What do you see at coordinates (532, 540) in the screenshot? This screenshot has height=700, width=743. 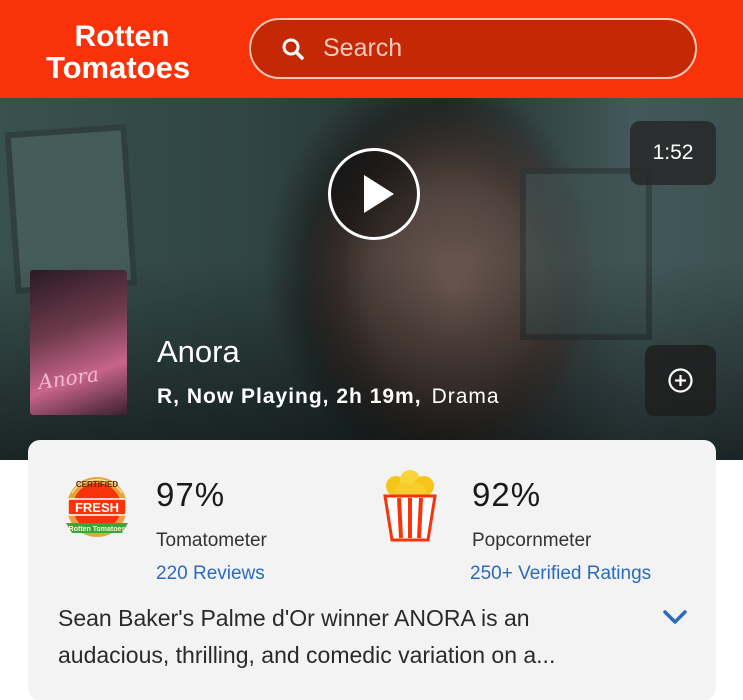 I see `popcornmeter-label: Popcornmeter` at bounding box center [532, 540].